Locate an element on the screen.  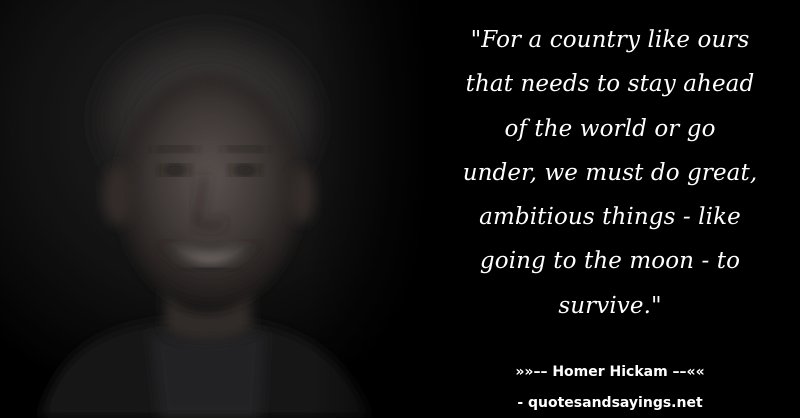
quote-line: of the world or go is located at coordinates (610, 128).